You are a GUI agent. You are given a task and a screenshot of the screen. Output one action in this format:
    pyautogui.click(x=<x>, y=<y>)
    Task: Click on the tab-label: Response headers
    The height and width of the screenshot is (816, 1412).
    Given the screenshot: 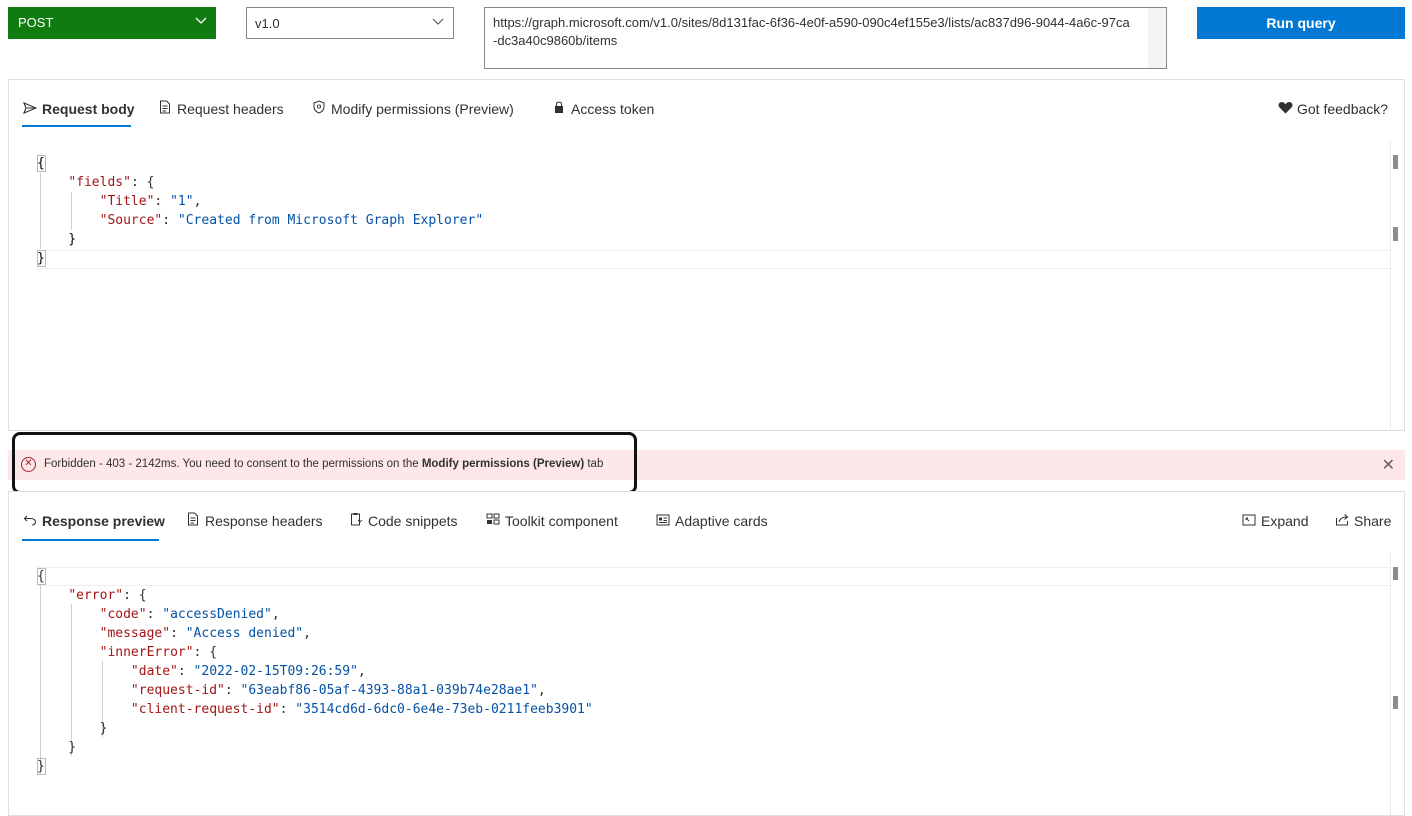 What is the action you would take?
    pyautogui.click(x=264, y=521)
    